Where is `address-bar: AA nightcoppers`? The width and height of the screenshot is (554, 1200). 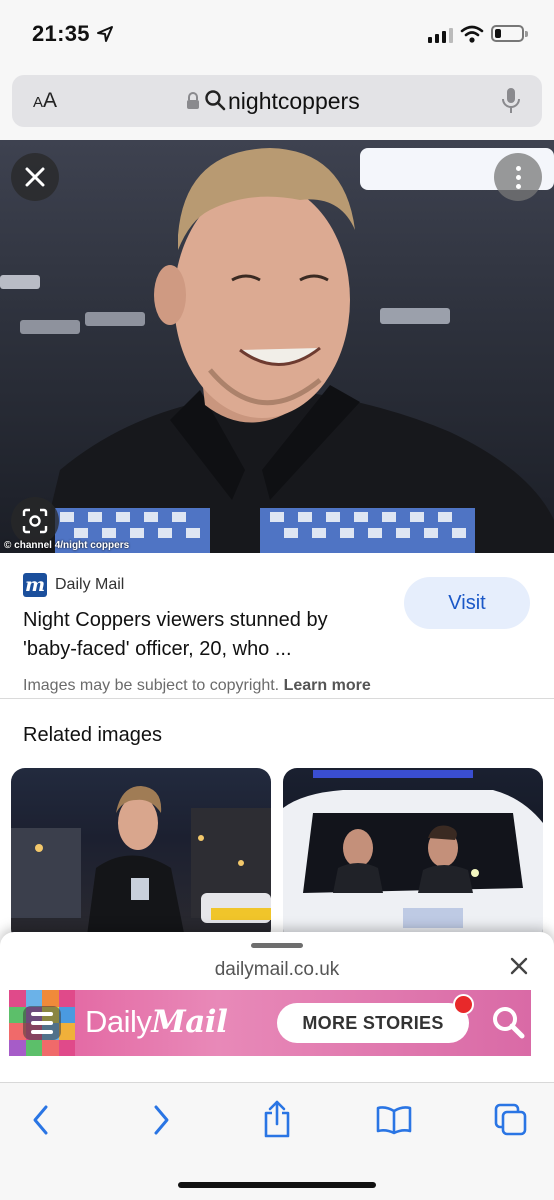 address-bar: AA nightcoppers is located at coordinates (277, 101).